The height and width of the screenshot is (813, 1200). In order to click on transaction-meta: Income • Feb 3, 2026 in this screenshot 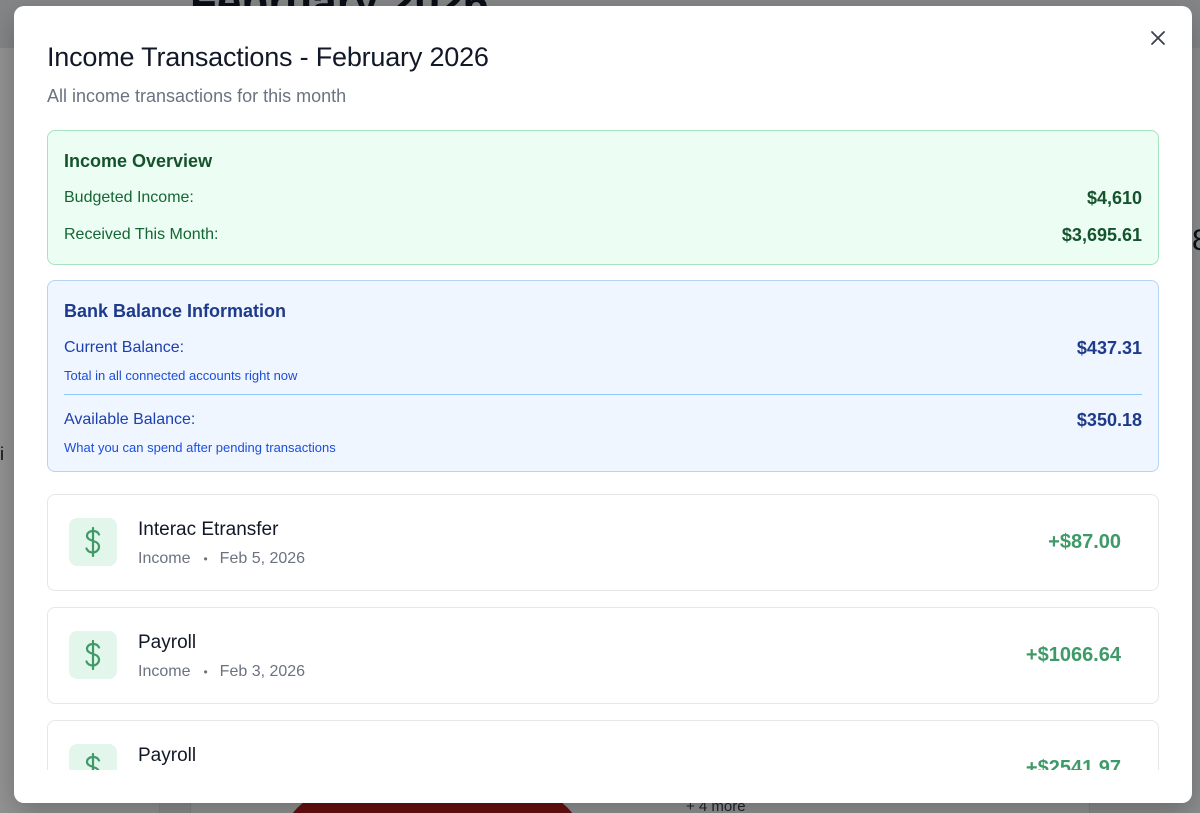, I will do `click(221, 672)`.